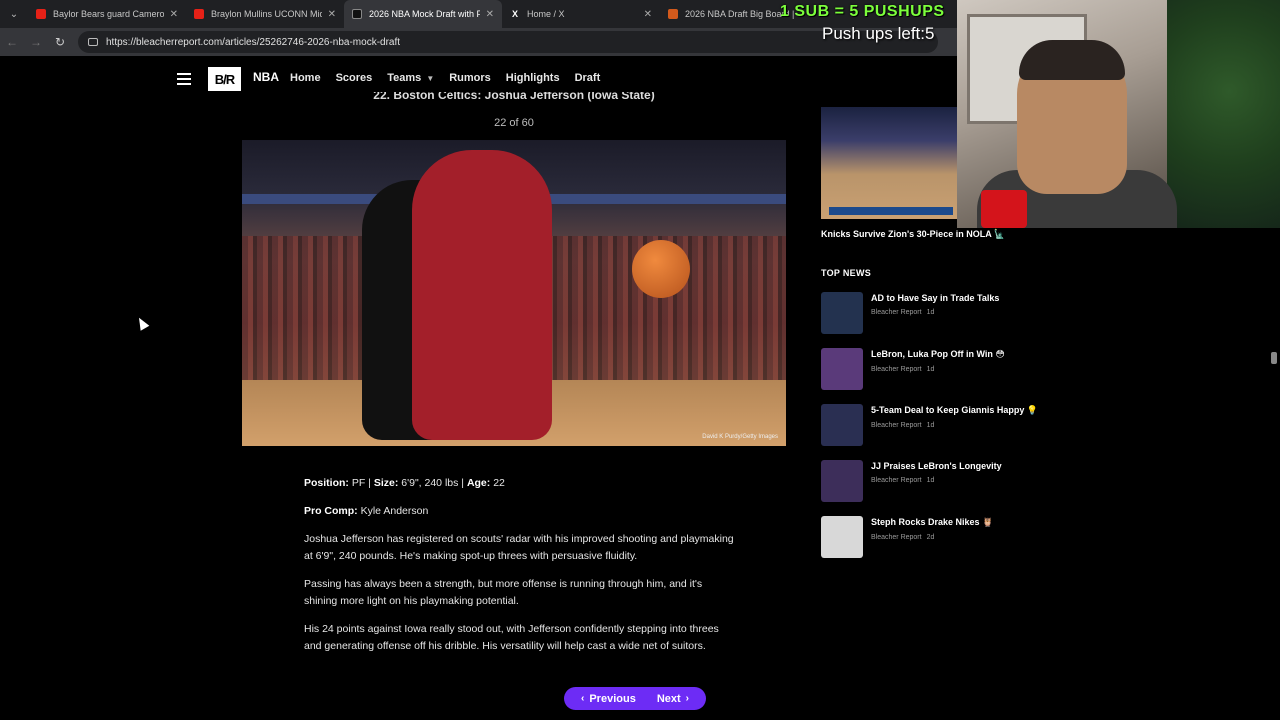  I want to click on video-thumbnail, so click(889, 163).